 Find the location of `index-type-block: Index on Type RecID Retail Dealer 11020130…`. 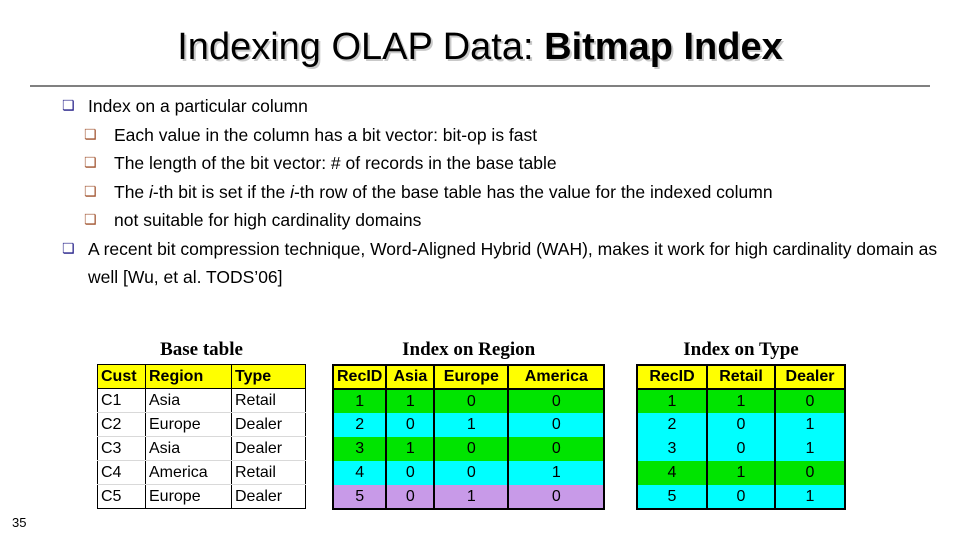

index-type-block: Index on Type RecID Retail Dealer 11020130… is located at coordinates (741, 424).